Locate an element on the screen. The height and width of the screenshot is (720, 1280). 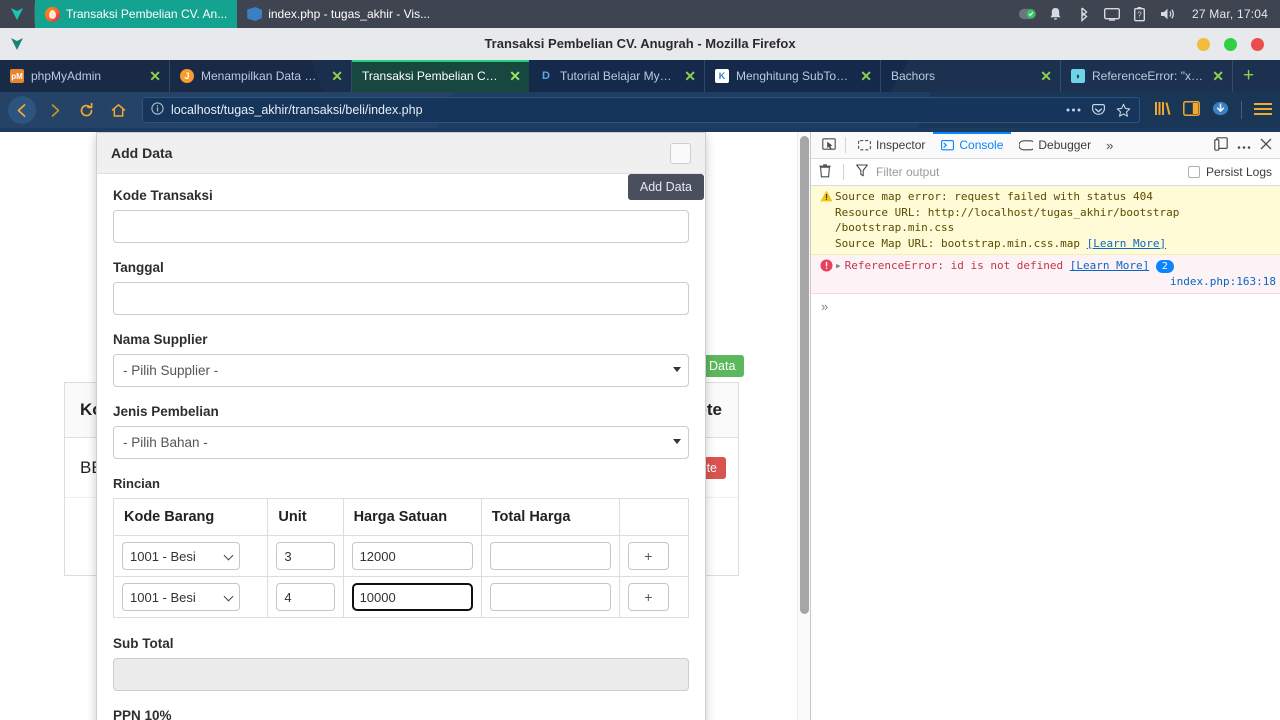
modal-scrollbar is located at coordinates (803, 426).